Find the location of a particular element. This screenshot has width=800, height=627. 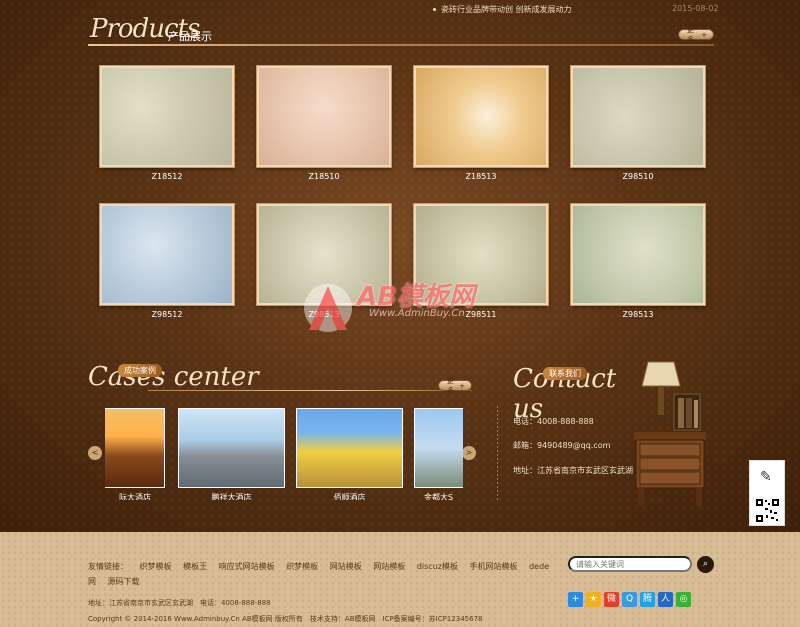

footer-link: 源码下载 is located at coordinates (124, 581).